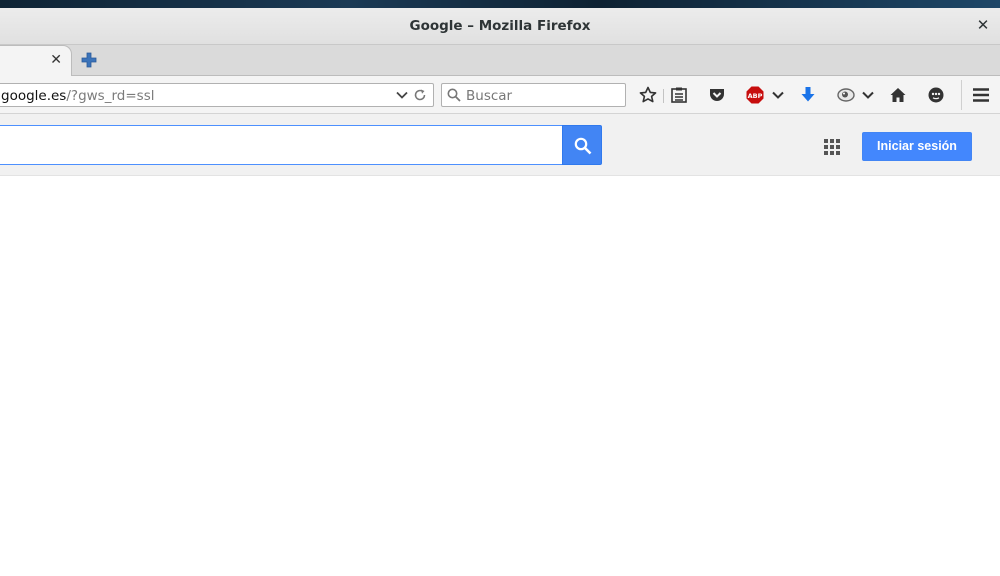 This screenshot has height=576, width=1000. What do you see at coordinates (533, 95) in the screenshot?
I see `search-bar: Buscar` at bounding box center [533, 95].